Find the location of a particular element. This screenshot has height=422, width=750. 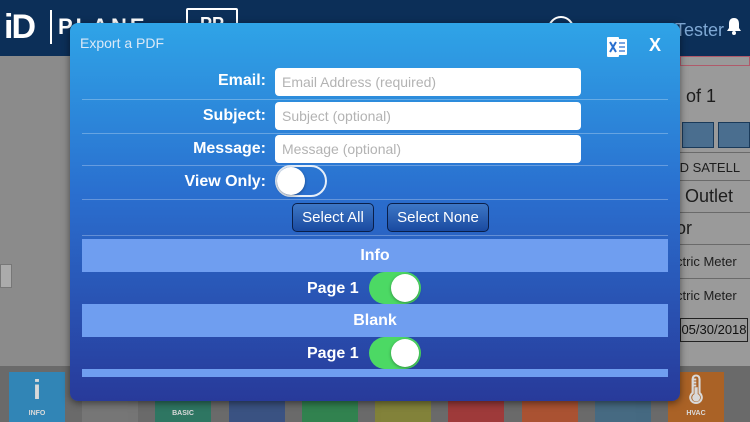

tile-icon: i is located at coordinates (37, 389).